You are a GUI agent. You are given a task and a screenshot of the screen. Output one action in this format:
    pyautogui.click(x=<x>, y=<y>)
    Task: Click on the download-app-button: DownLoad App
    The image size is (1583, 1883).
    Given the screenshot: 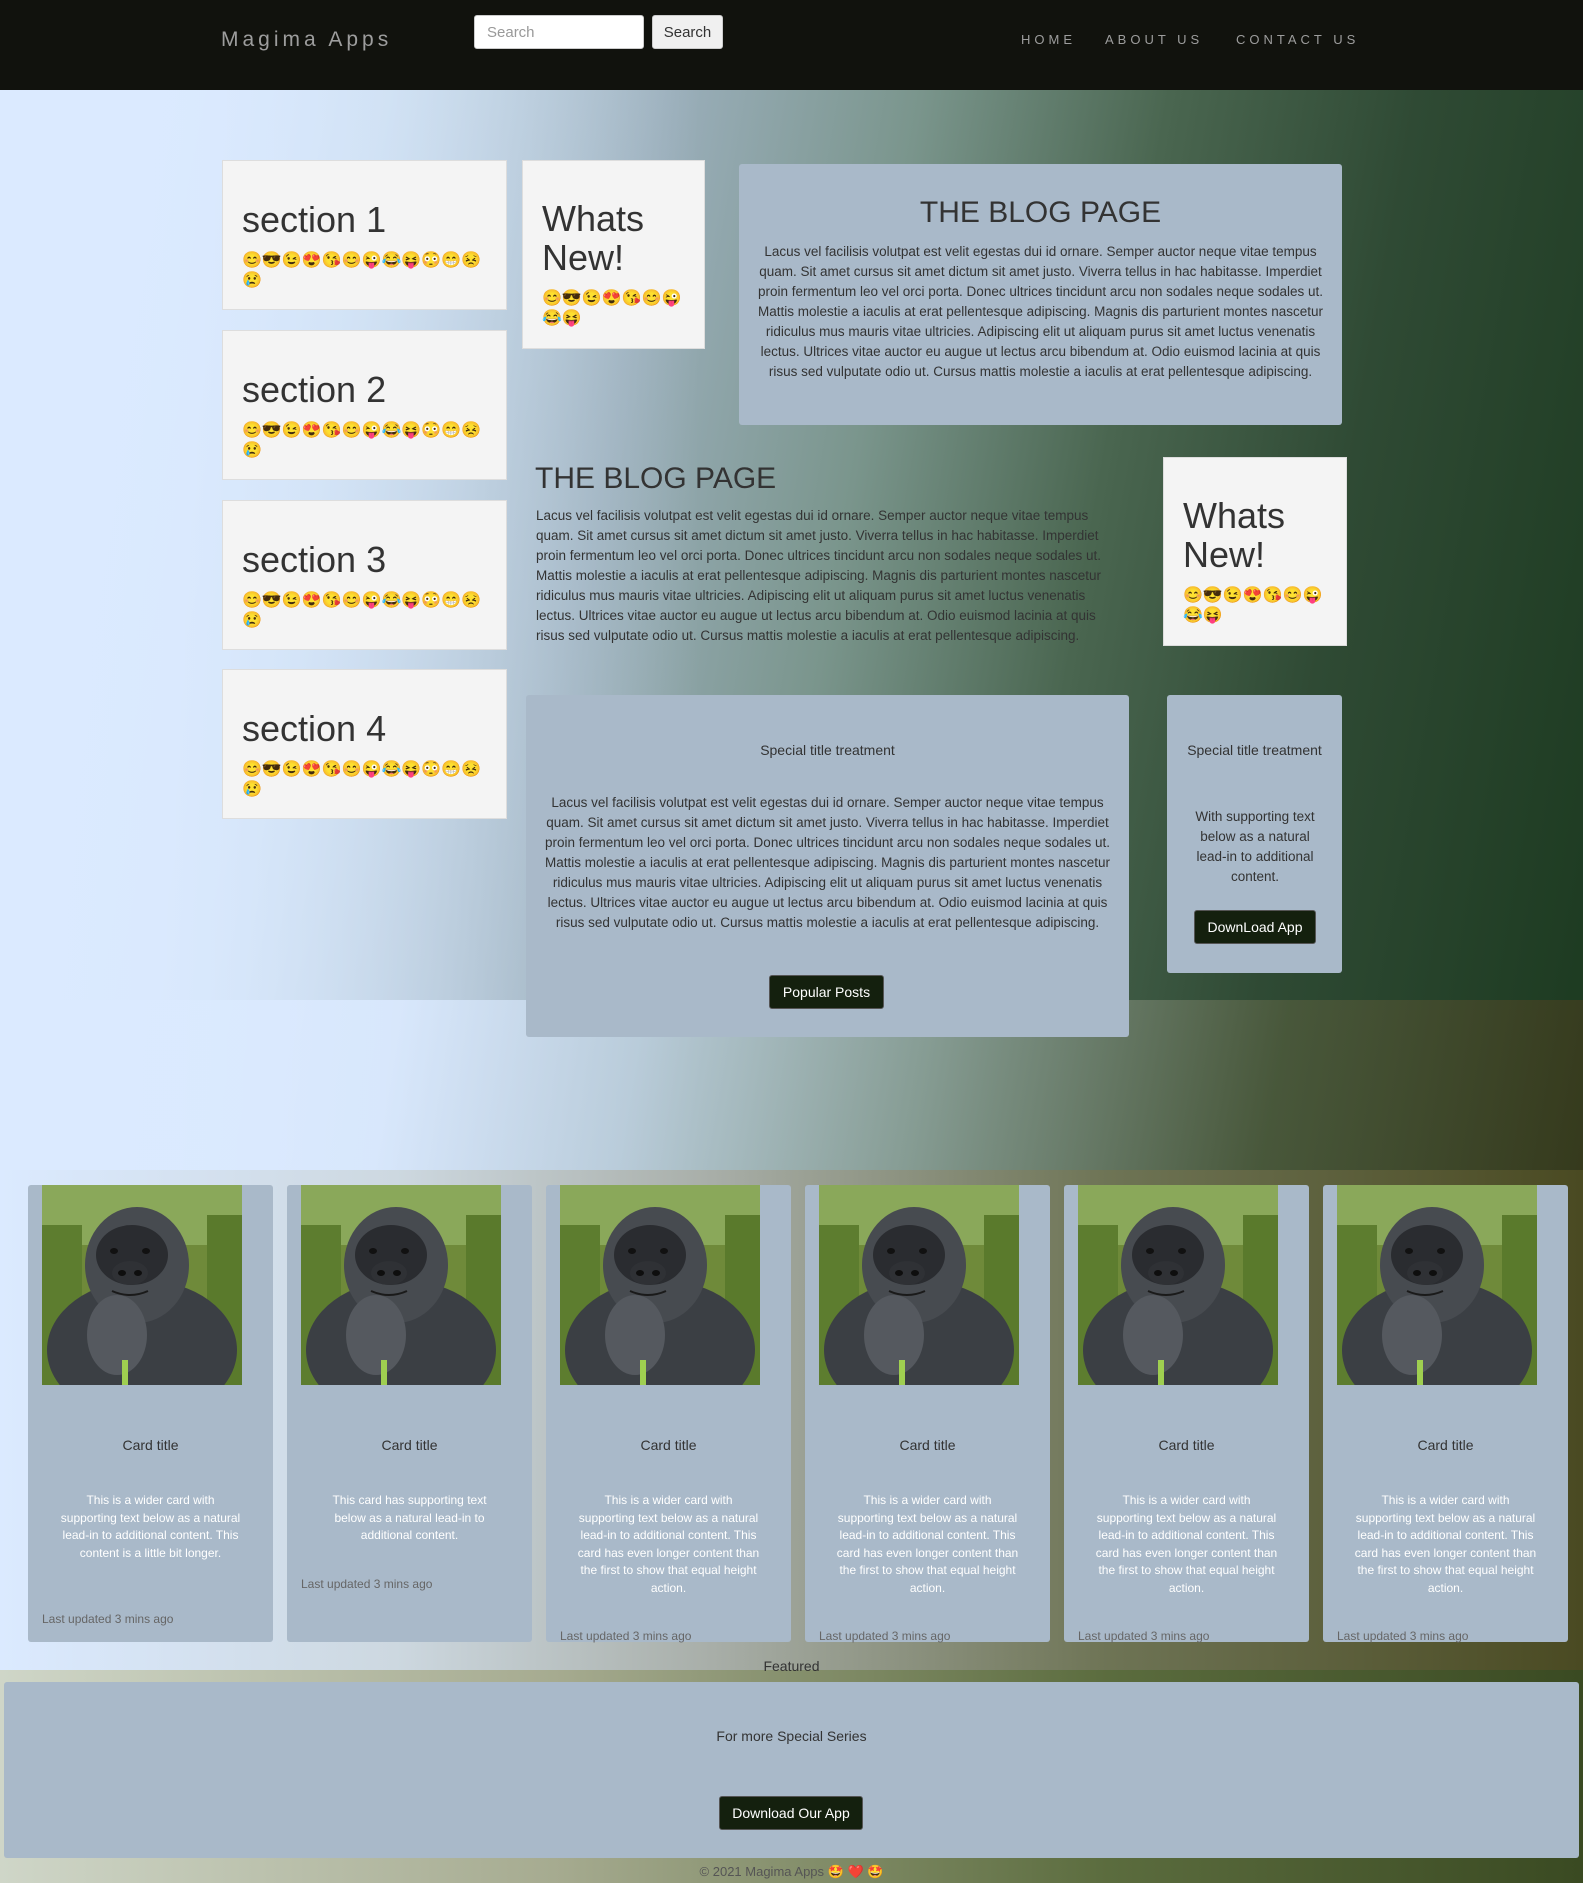 What is the action you would take?
    pyautogui.click(x=1255, y=927)
    